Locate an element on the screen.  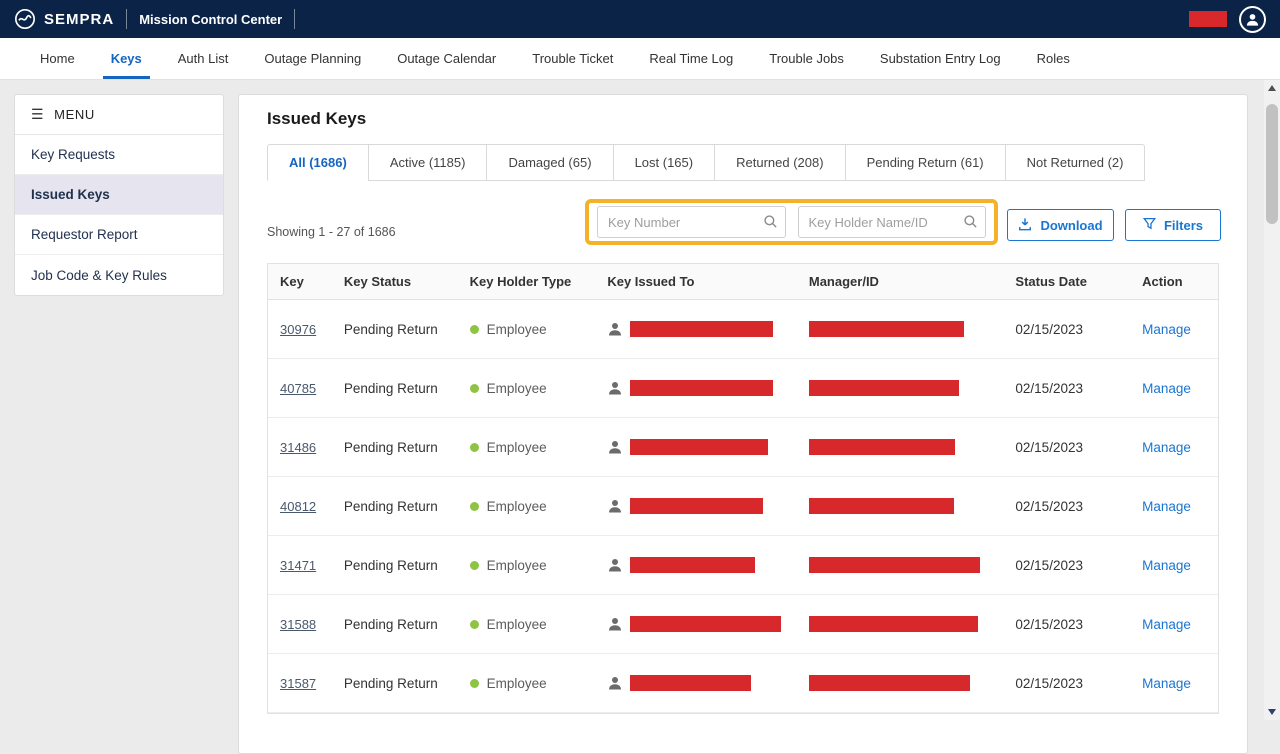
vertical-scrollbar is located at coordinates (1272, 400).